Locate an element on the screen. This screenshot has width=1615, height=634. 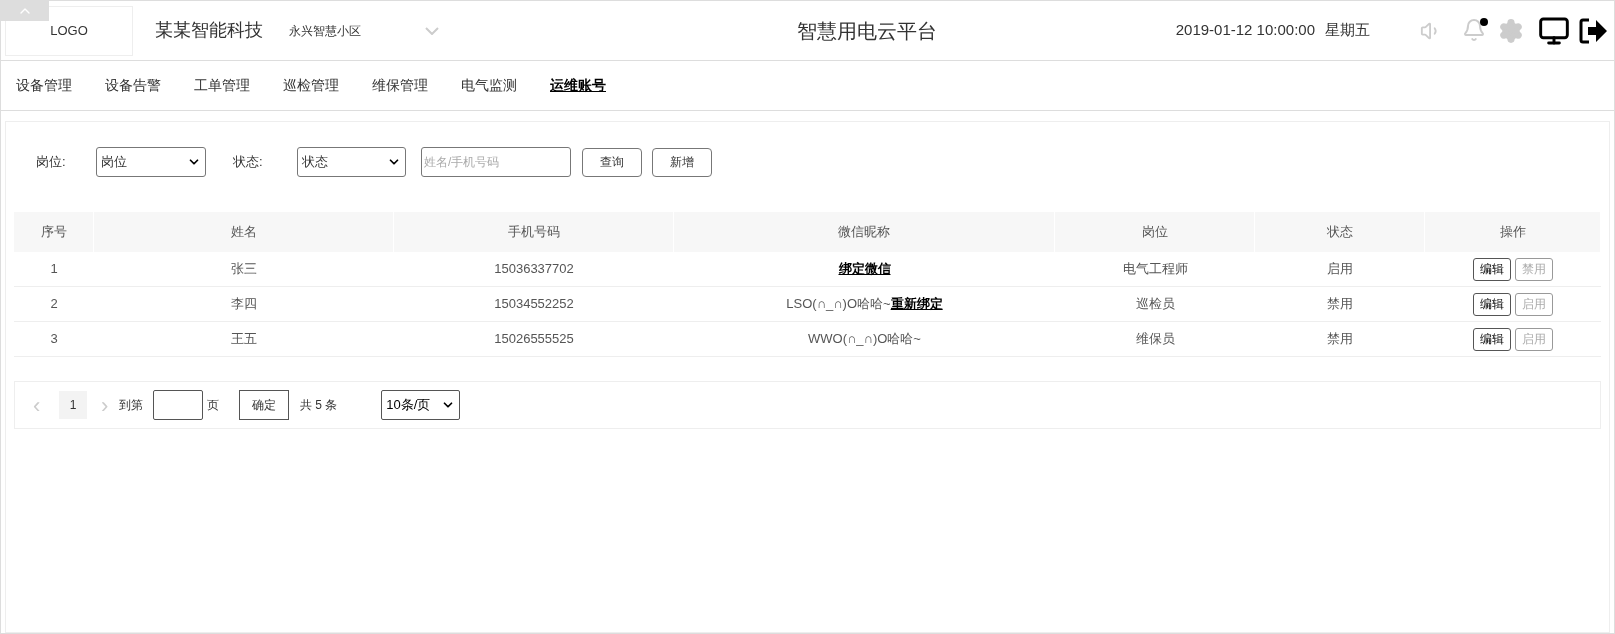
search-field: 姓名/手机号码 is located at coordinates (496, 162).